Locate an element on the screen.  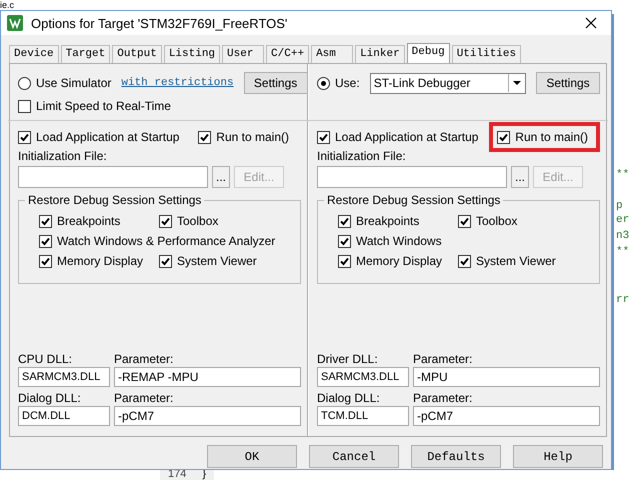
tab: Device is located at coordinates (34, 54).